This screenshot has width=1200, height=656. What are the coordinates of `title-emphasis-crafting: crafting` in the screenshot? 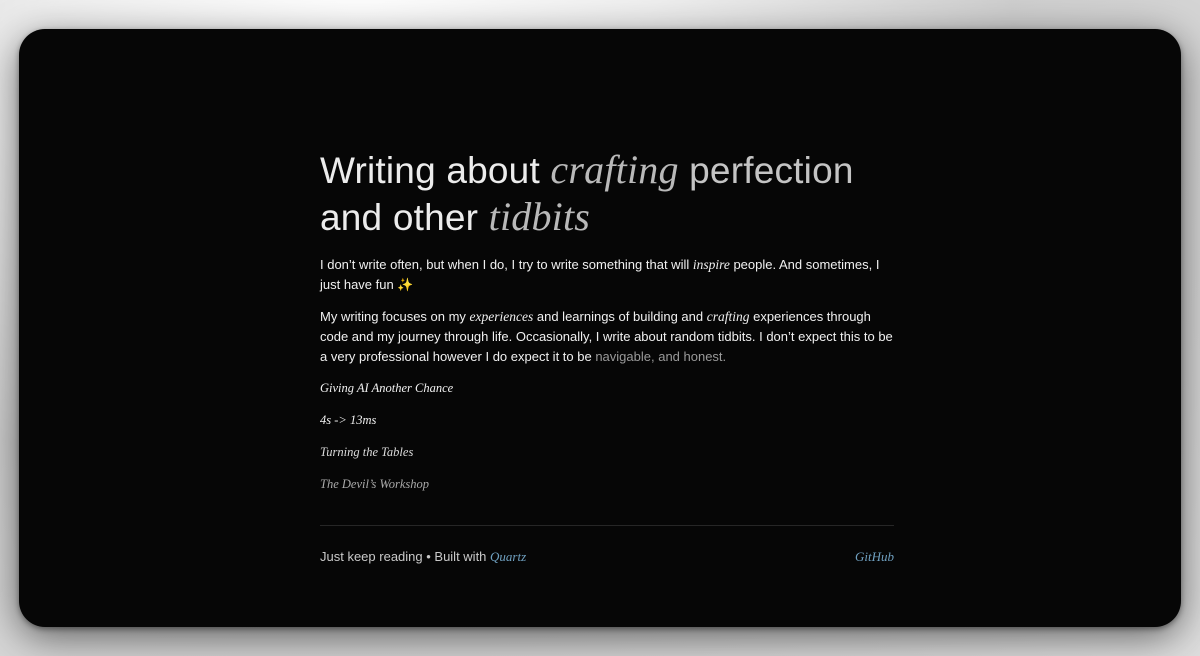 It's located at (614, 169).